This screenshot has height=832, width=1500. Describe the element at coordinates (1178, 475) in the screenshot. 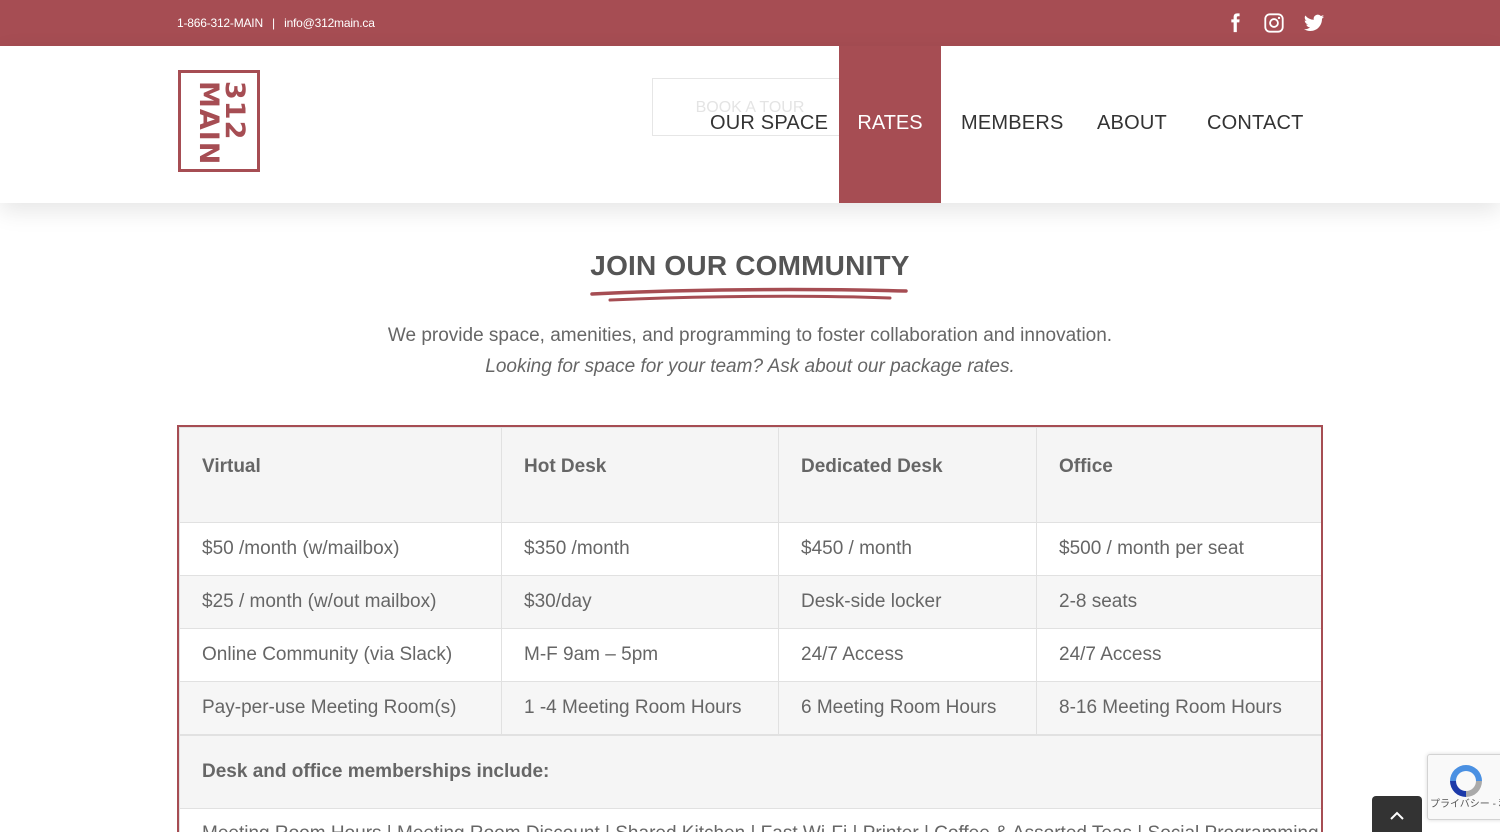

I see `column-header: Office` at that location.